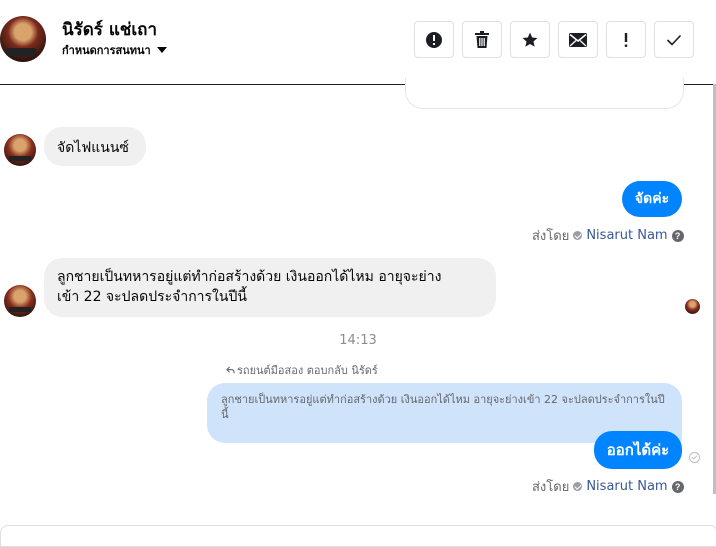 The height and width of the screenshot is (547, 716). What do you see at coordinates (358, 340) in the screenshot?
I see `time-divider: 14:13` at bounding box center [358, 340].